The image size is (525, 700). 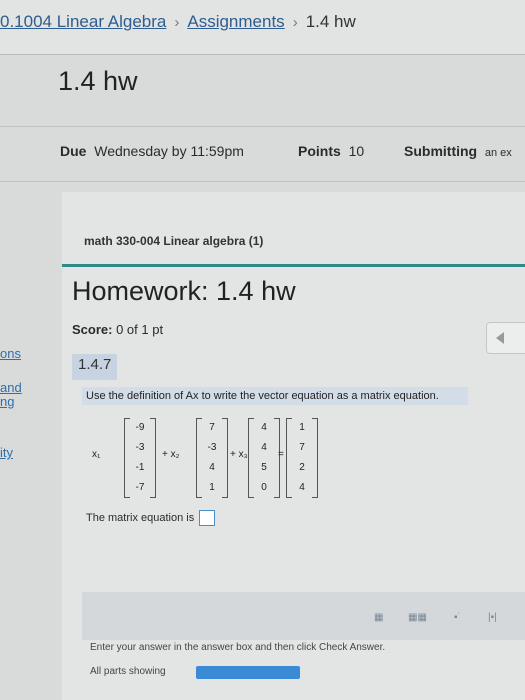 What do you see at coordinates (212, 458) in the screenshot?
I see `vector-2: 7 -3 4 1` at bounding box center [212, 458].